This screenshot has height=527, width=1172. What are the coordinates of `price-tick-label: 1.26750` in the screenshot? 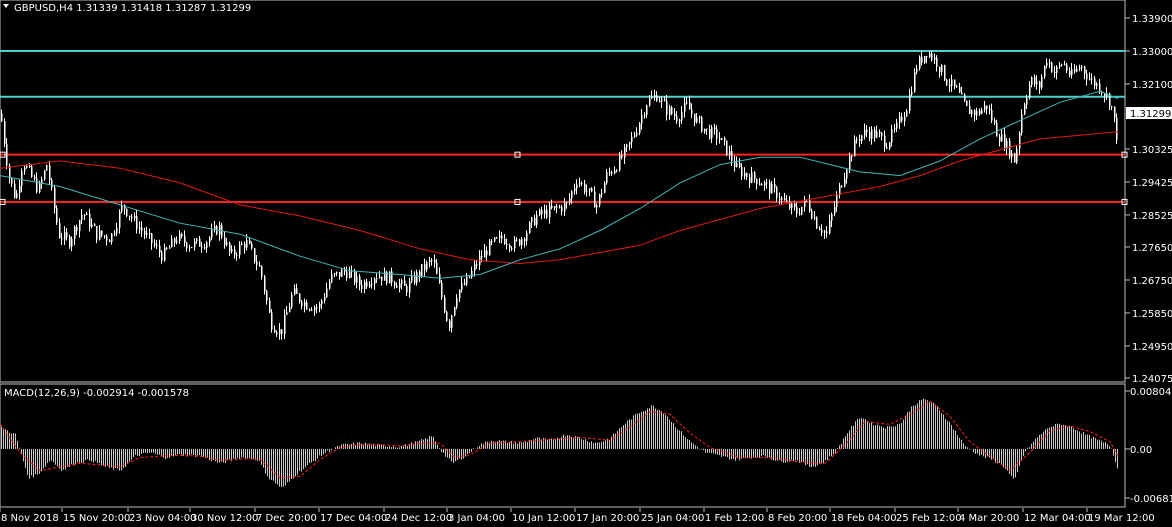 It's located at (1152, 281).